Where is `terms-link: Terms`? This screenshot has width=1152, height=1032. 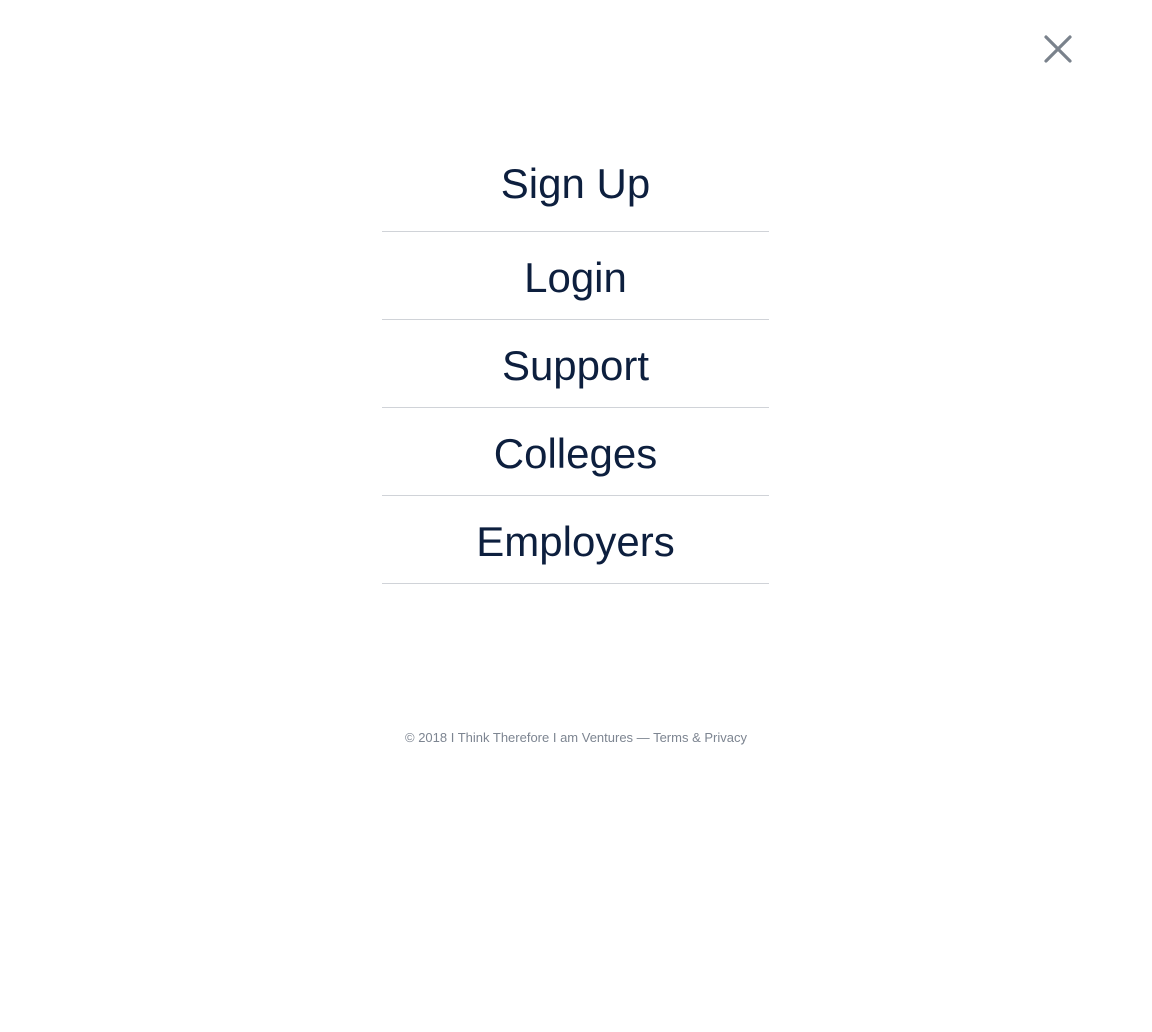
terms-link: Terms is located at coordinates (670, 737).